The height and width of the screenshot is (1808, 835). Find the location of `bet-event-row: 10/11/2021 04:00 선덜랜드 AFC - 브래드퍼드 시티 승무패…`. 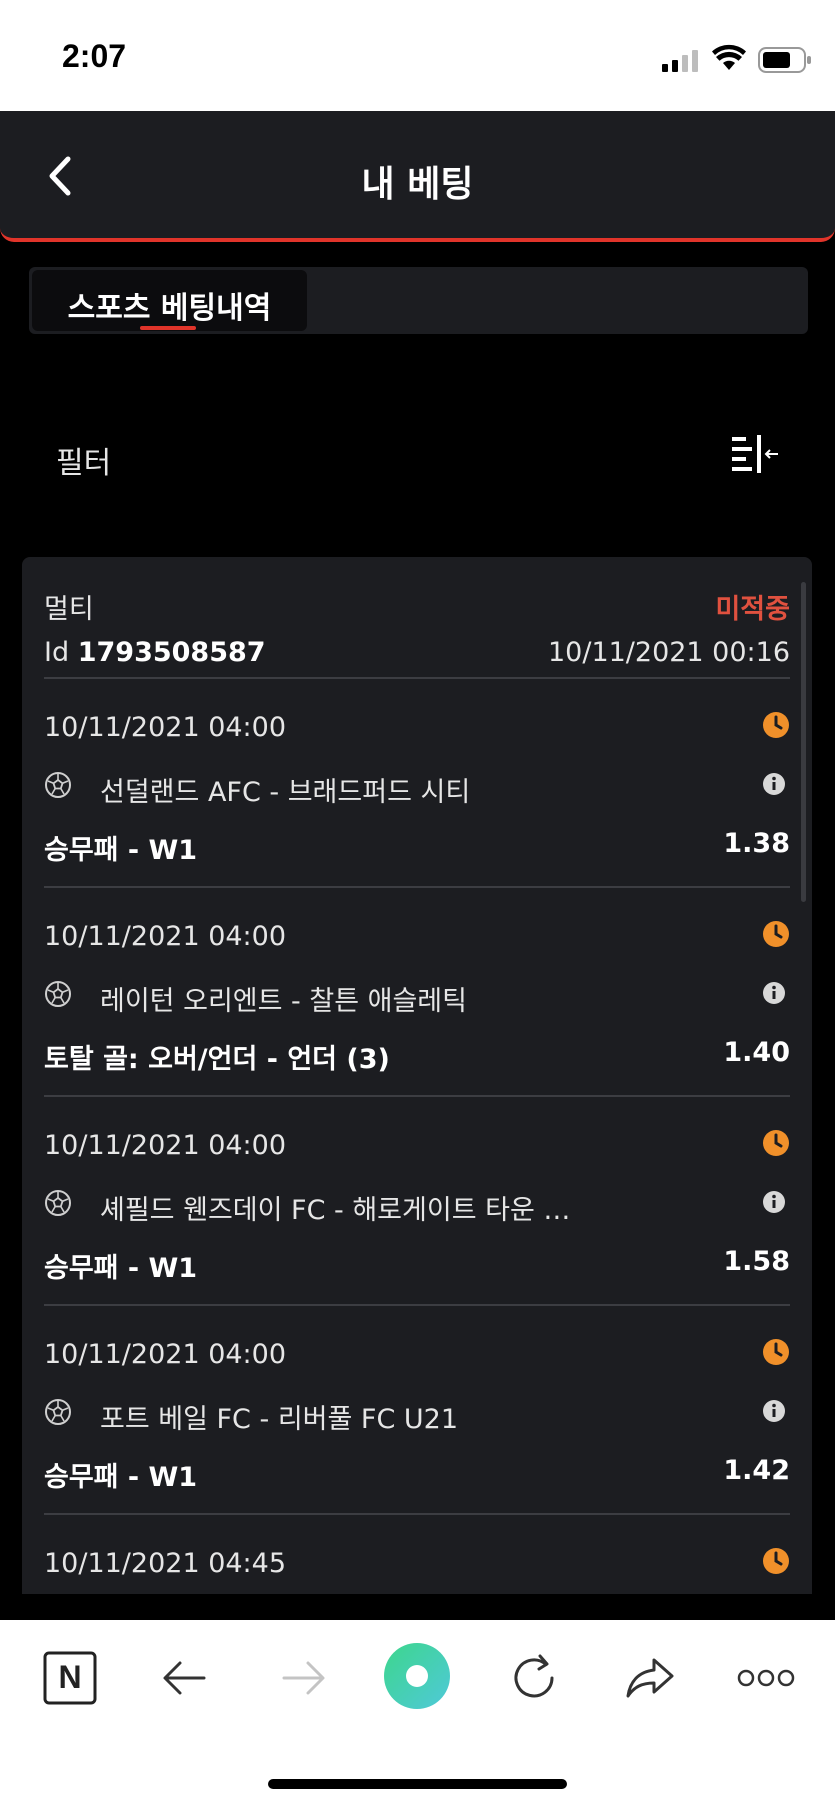

bet-event-row: 10/11/2021 04:00 선덜랜드 AFC - 브래드퍼드 시티 승무패… is located at coordinates (417, 783).